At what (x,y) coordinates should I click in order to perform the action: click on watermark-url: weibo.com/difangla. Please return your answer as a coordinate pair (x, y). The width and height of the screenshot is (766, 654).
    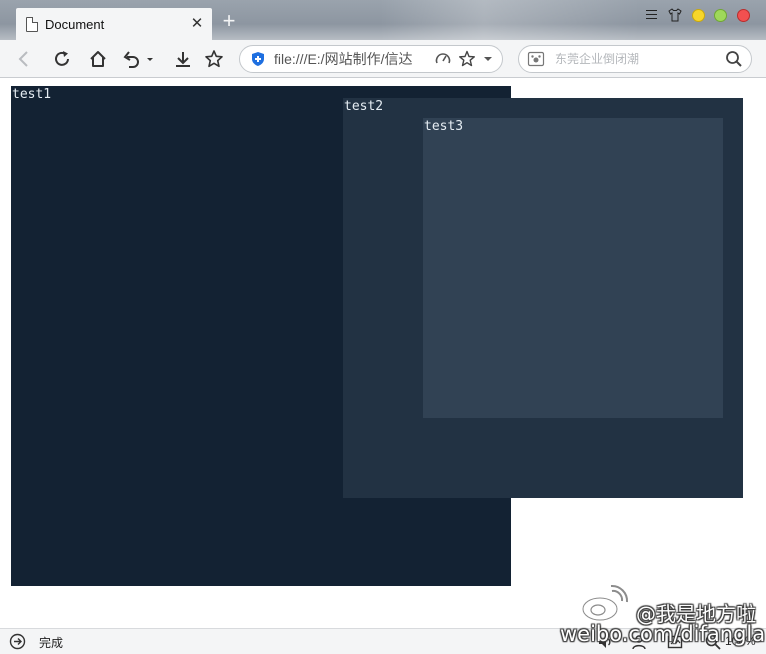
    Looking at the image, I should click on (663, 634).